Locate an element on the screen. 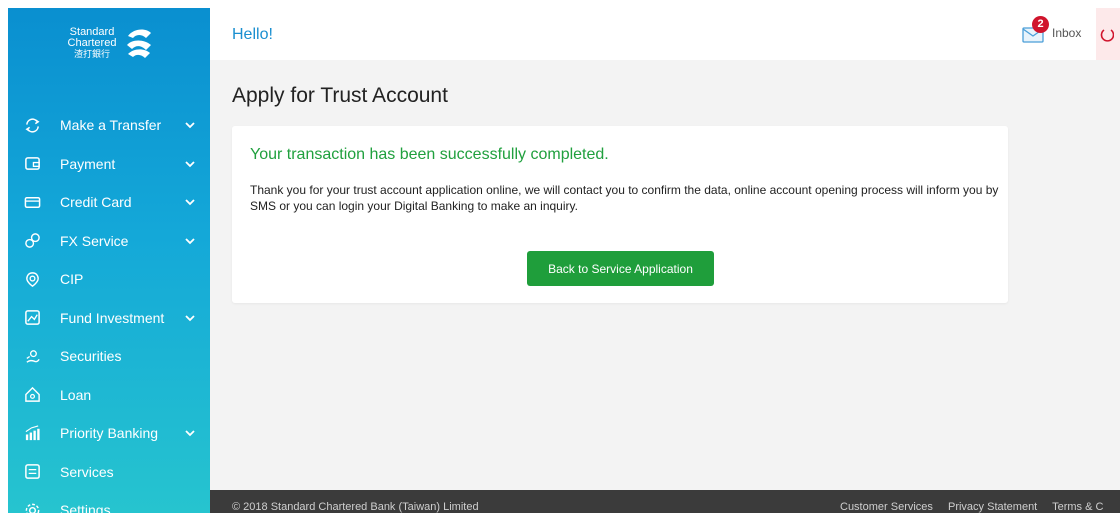 This screenshot has width=1120, height=513. sidebar-item-label: Services is located at coordinates (87, 471).